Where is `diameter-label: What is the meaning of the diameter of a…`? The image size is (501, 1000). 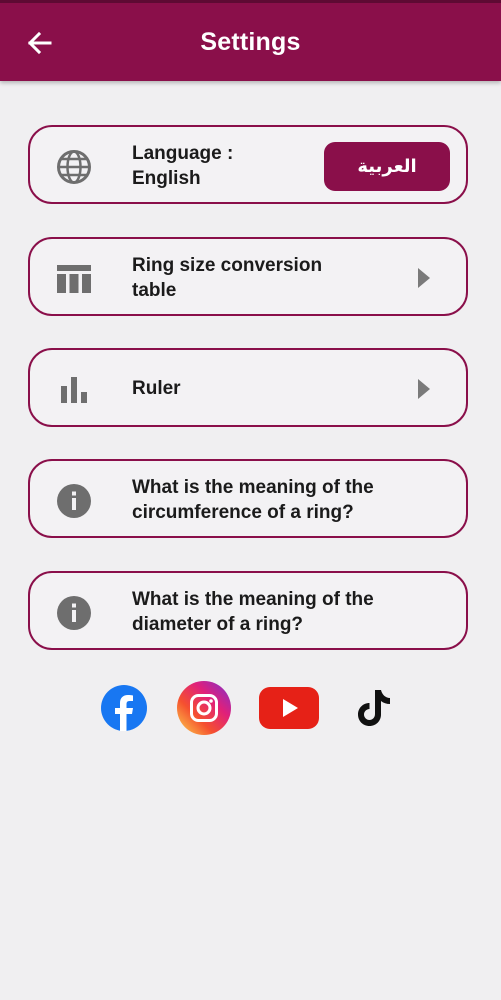 diameter-label: What is the meaning of the diameter of a… is located at coordinates (253, 612).